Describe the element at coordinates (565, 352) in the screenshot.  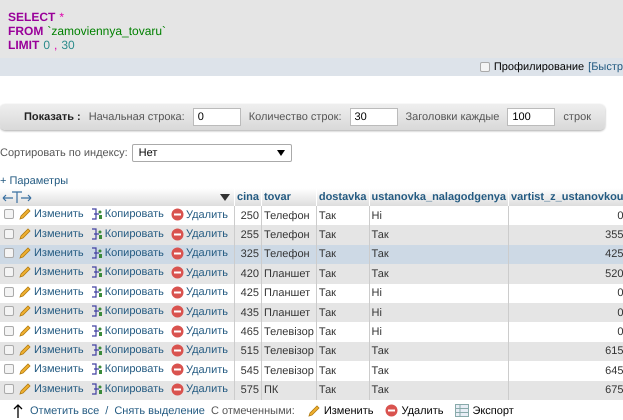
I see `table-cell: 615` at that location.